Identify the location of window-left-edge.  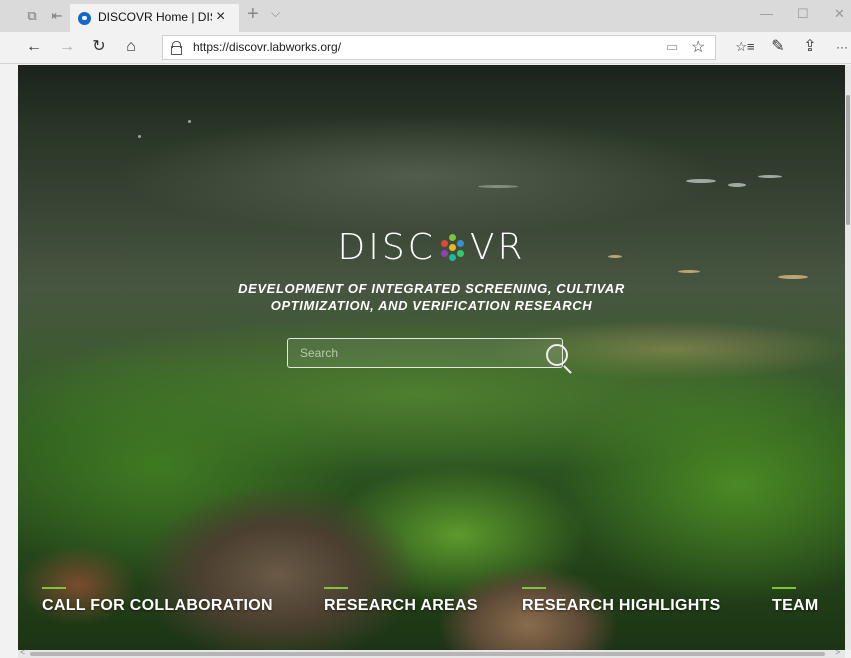
(9, 361).